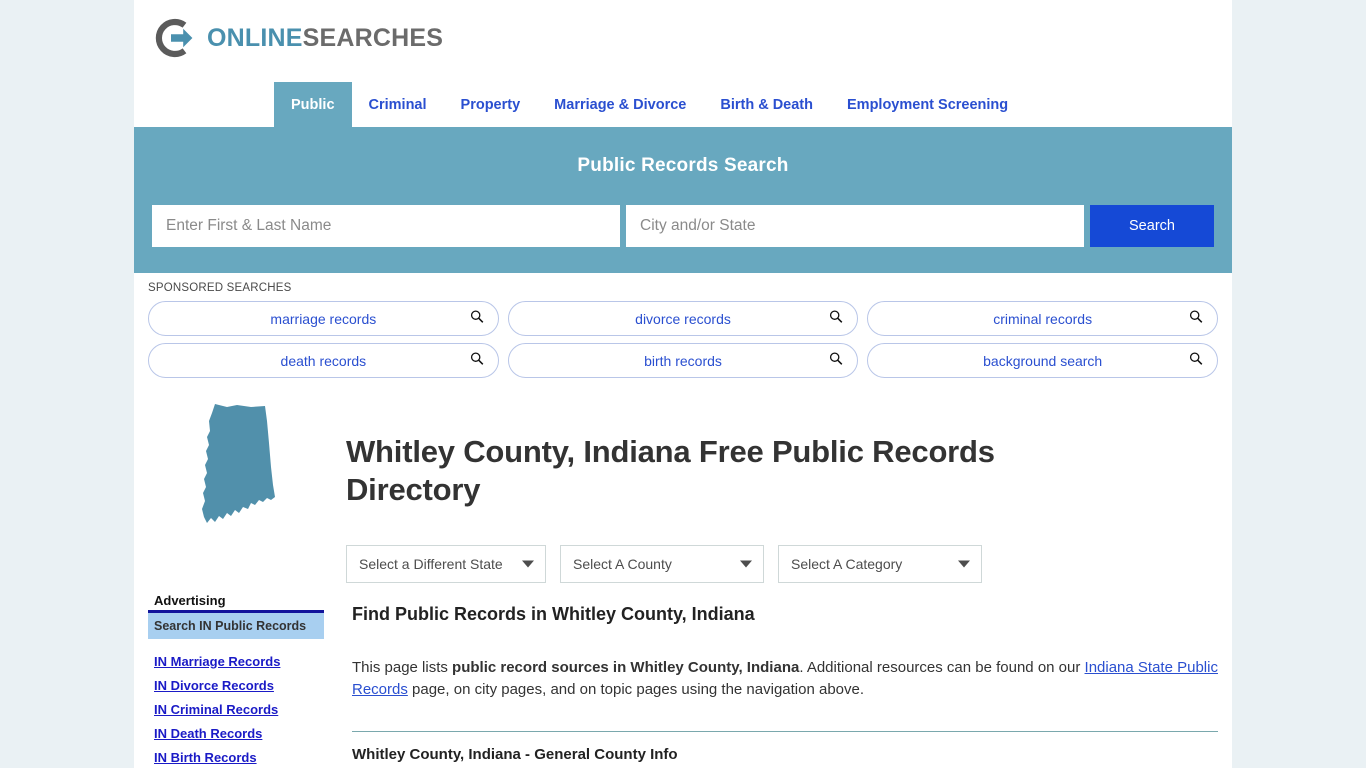 This screenshot has height=768, width=1366. Describe the element at coordinates (622, 563) in the screenshot. I see `select-county-value: Select A County` at that location.